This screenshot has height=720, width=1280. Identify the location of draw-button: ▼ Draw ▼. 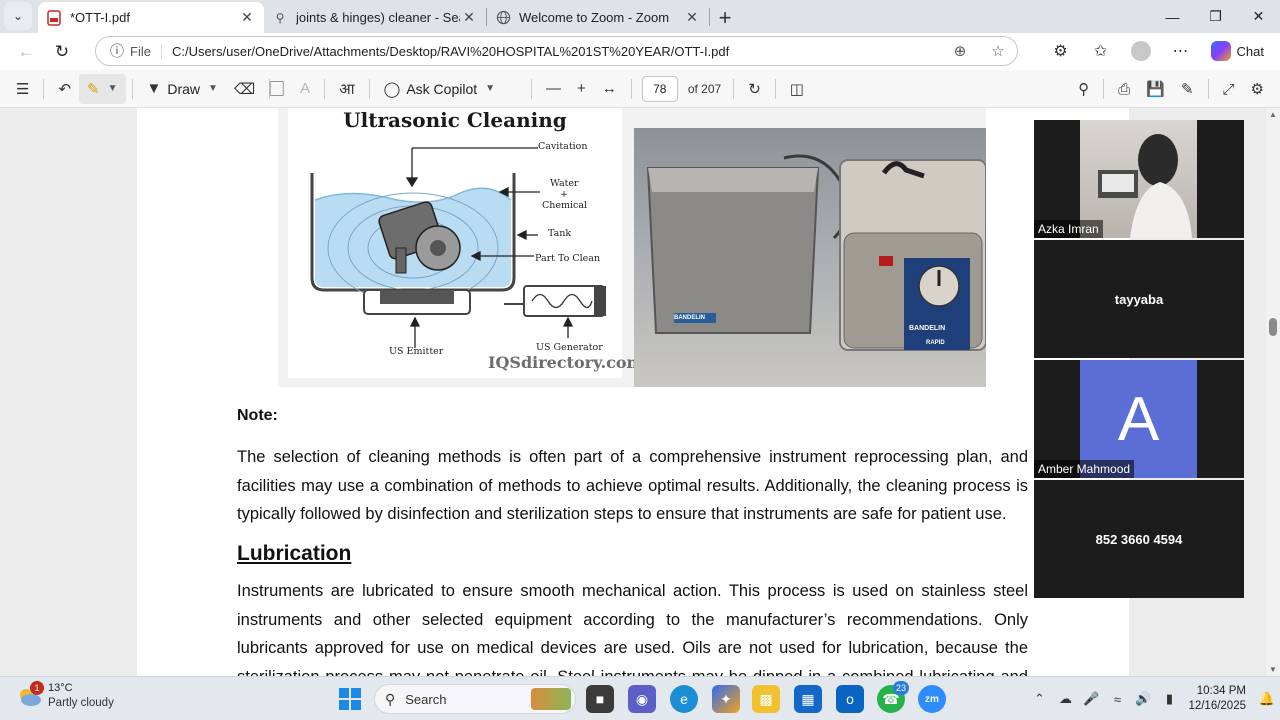
(182, 89).